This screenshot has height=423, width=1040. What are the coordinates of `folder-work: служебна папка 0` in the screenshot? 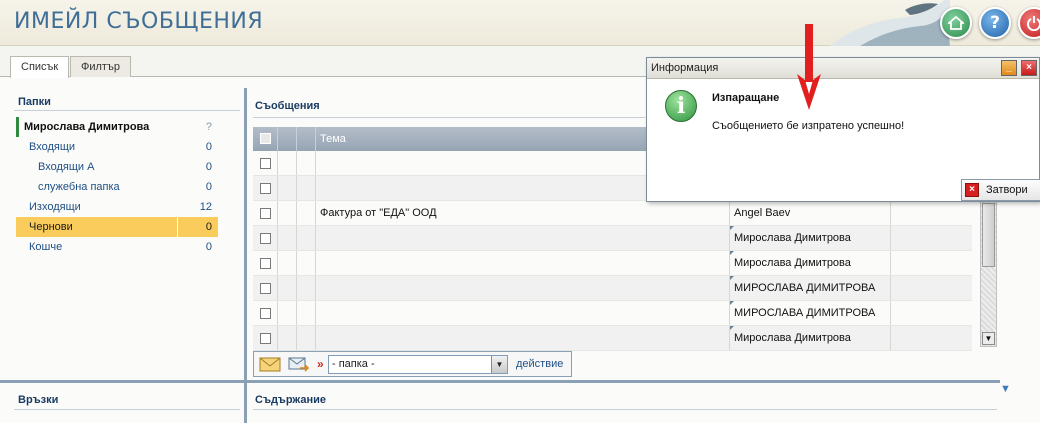 It's located at (117, 187).